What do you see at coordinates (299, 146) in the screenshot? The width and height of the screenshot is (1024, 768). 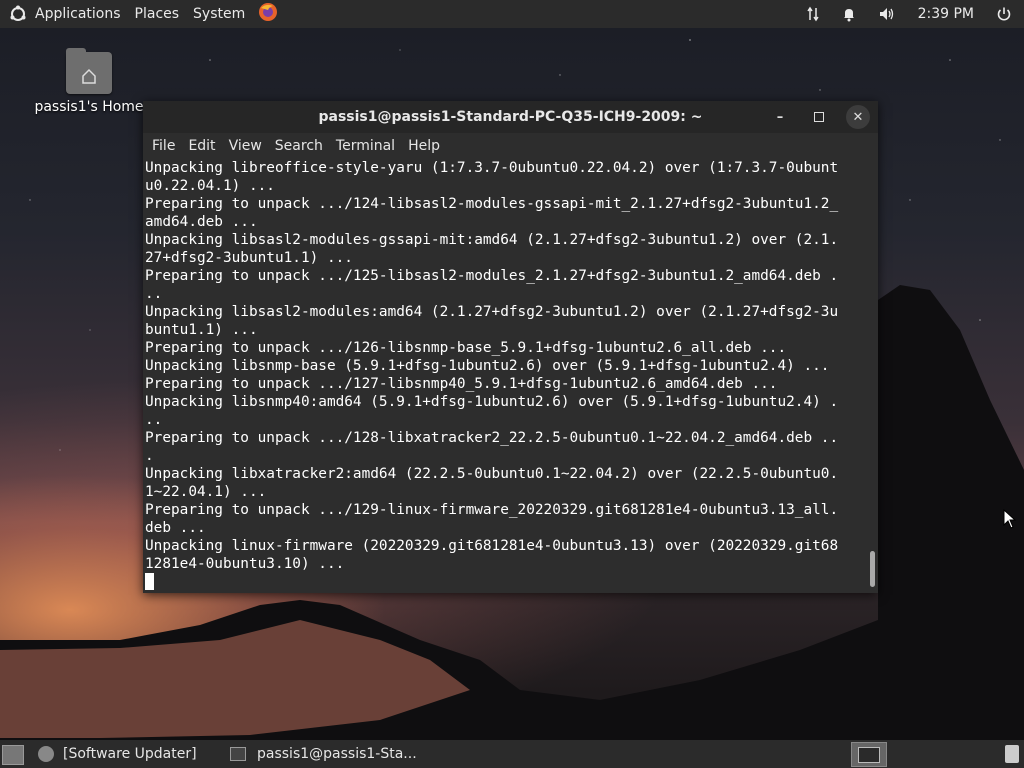 I see `menu-search: Search` at bounding box center [299, 146].